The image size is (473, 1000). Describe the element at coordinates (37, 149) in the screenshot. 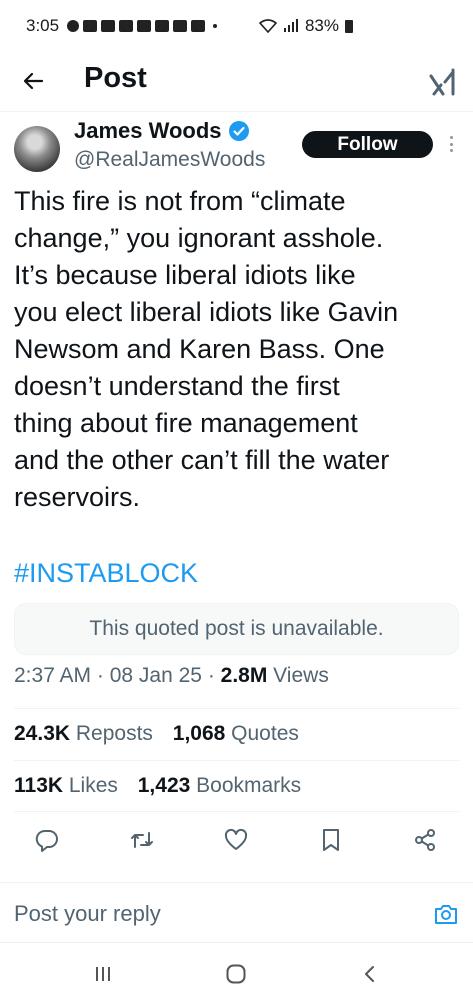

I see `avatar` at that location.